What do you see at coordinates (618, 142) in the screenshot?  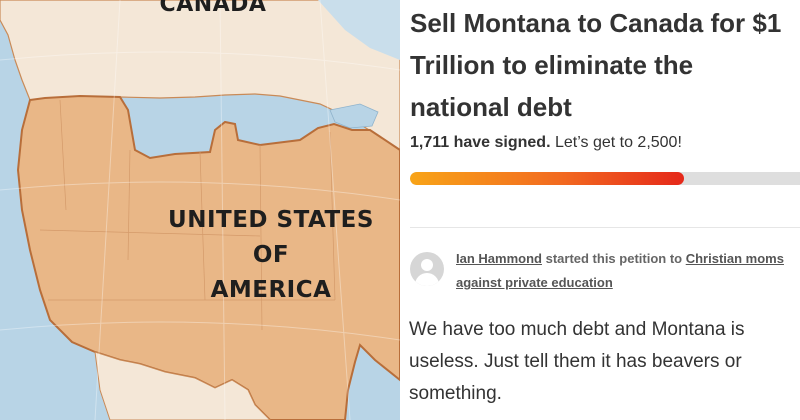 I see `signature-goal: Let’s get to 2,500!` at bounding box center [618, 142].